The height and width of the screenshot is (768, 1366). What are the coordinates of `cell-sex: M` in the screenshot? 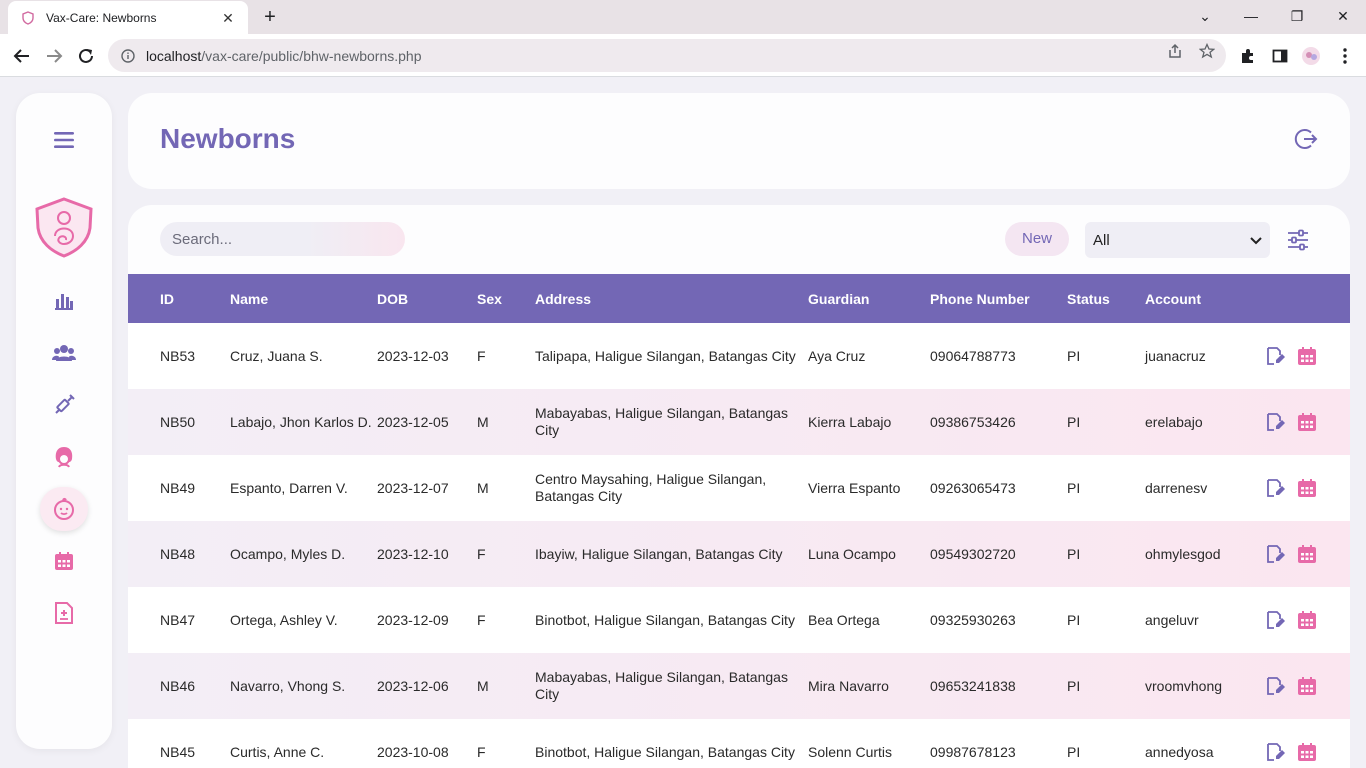 It's located at (483, 421).